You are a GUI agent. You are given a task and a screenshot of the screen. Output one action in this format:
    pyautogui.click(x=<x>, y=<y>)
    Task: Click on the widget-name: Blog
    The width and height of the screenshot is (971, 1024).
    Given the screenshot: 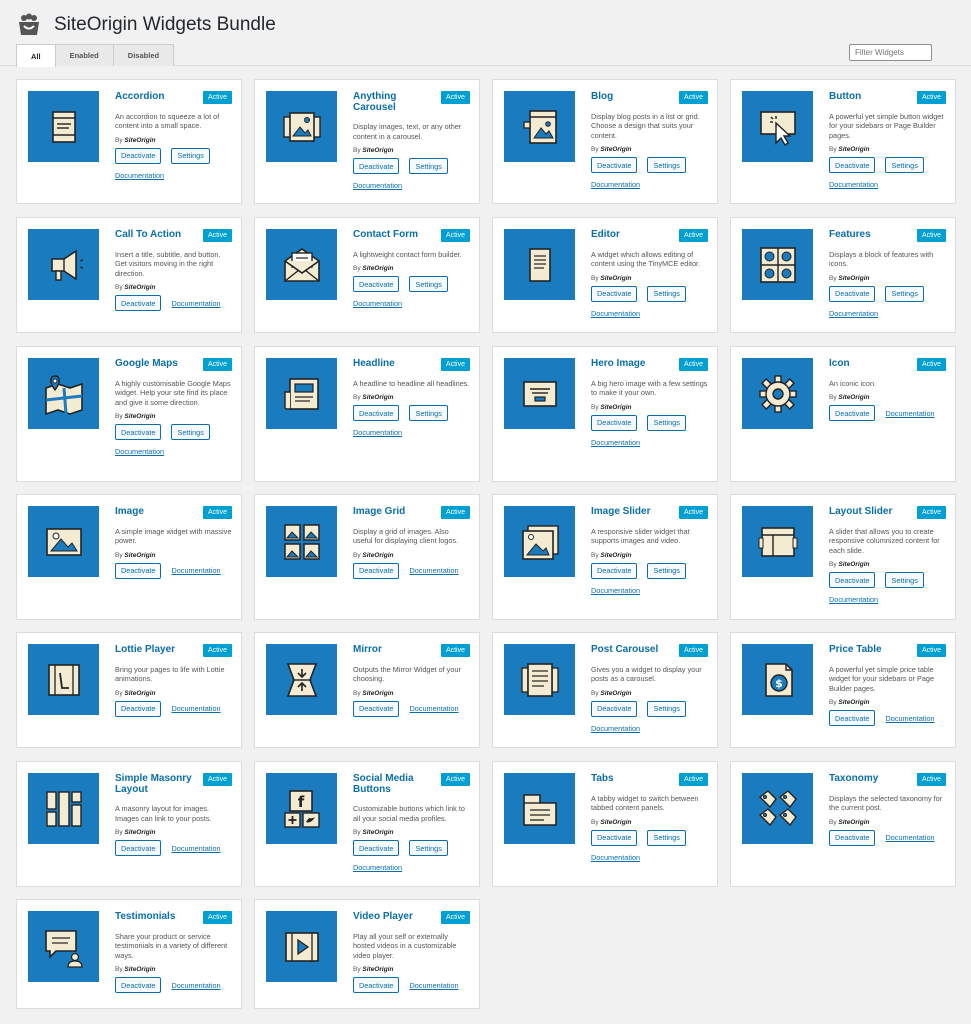 What is the action you would take?
    pyautogui.click(x=633, y=97)
    